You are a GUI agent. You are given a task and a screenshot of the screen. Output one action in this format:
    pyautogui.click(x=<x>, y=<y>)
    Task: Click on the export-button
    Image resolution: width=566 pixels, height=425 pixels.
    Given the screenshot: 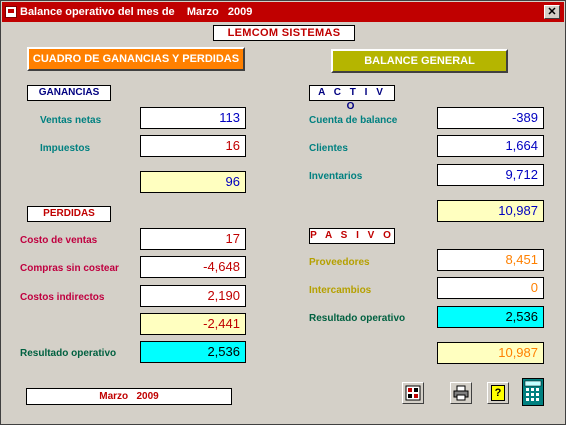 What is the action you would take?
    pyautogui.click(x=413, y=393)
    